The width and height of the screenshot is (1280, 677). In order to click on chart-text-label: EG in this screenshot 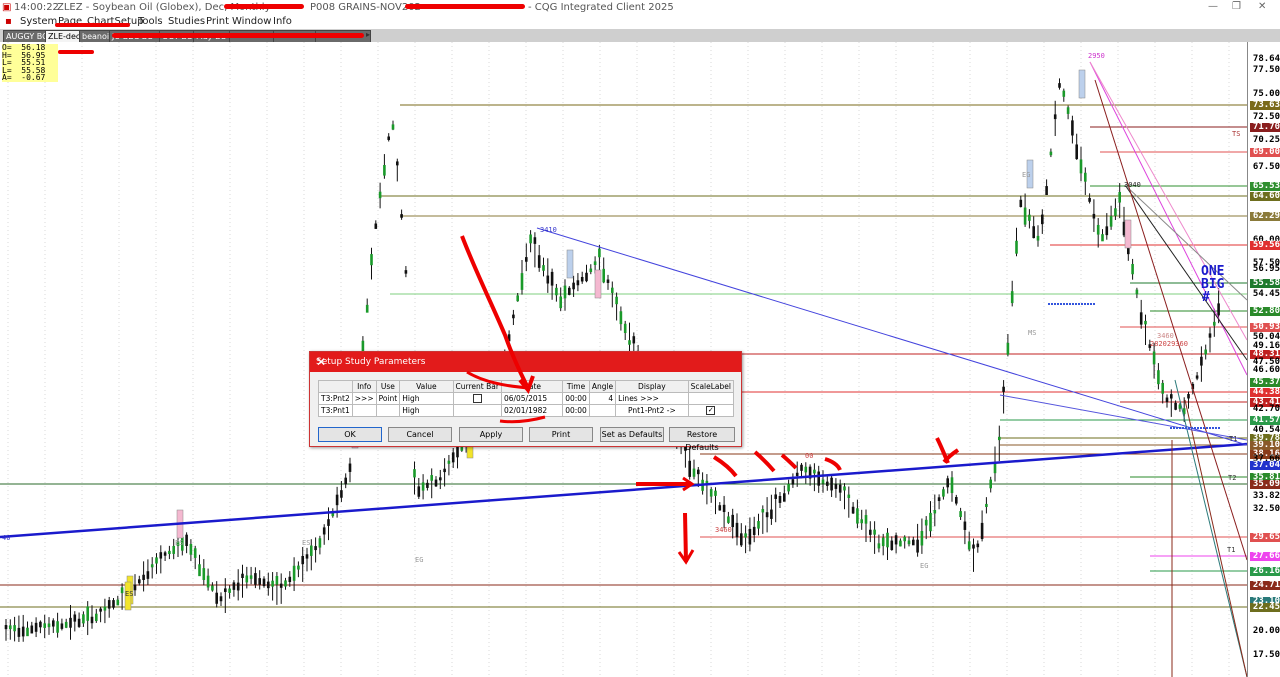, I will do `click(924, 566)`.